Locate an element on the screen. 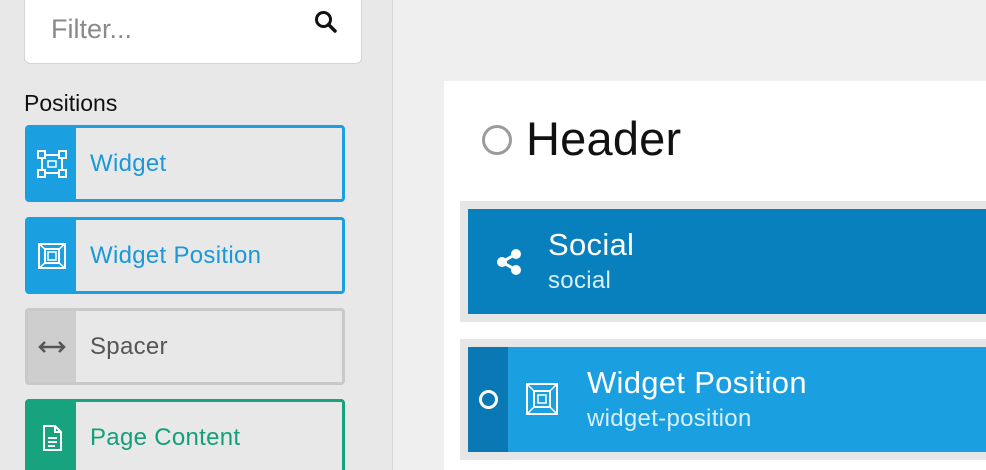 This screenshot has width=986, height=470. block-widget-position: Widget Position widget-position is located at coordinates (727, 399).